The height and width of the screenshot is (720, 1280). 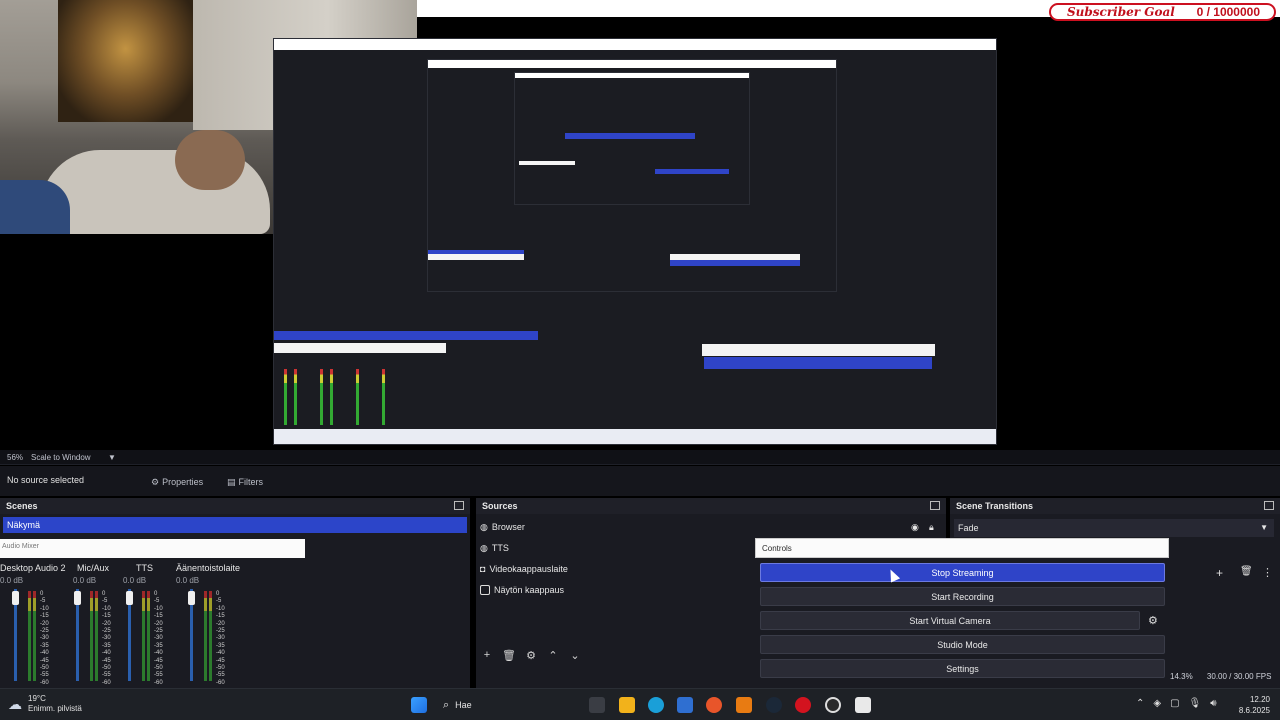 I want to click on transition-selected: Fade, so click(x=968, y=528).